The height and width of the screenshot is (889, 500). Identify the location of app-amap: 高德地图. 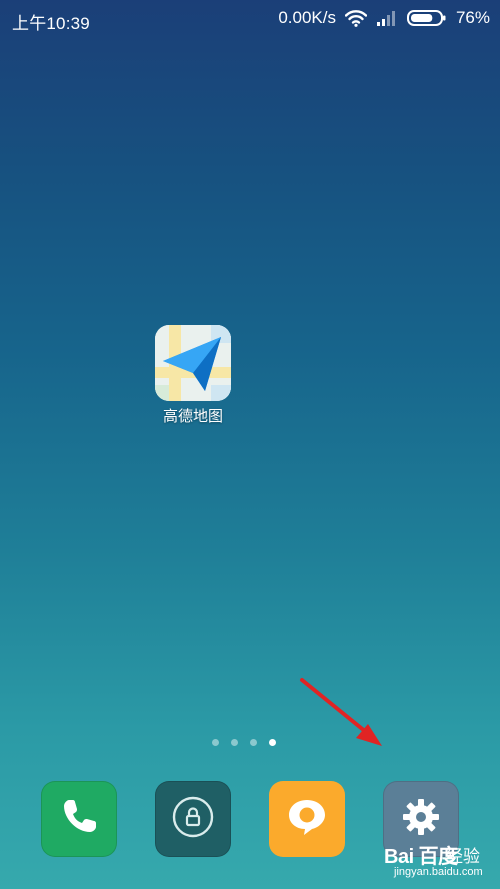
(193, 374).